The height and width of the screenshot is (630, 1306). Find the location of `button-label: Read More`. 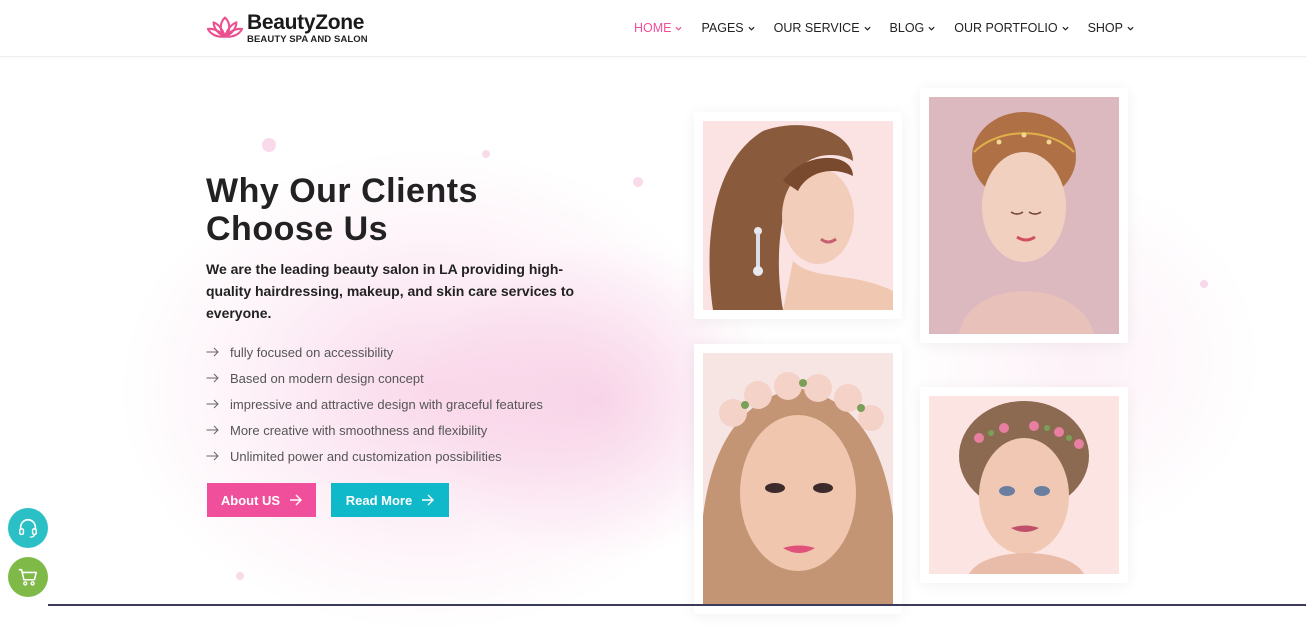

button-label: Read More is located at coordinates (379, 500).